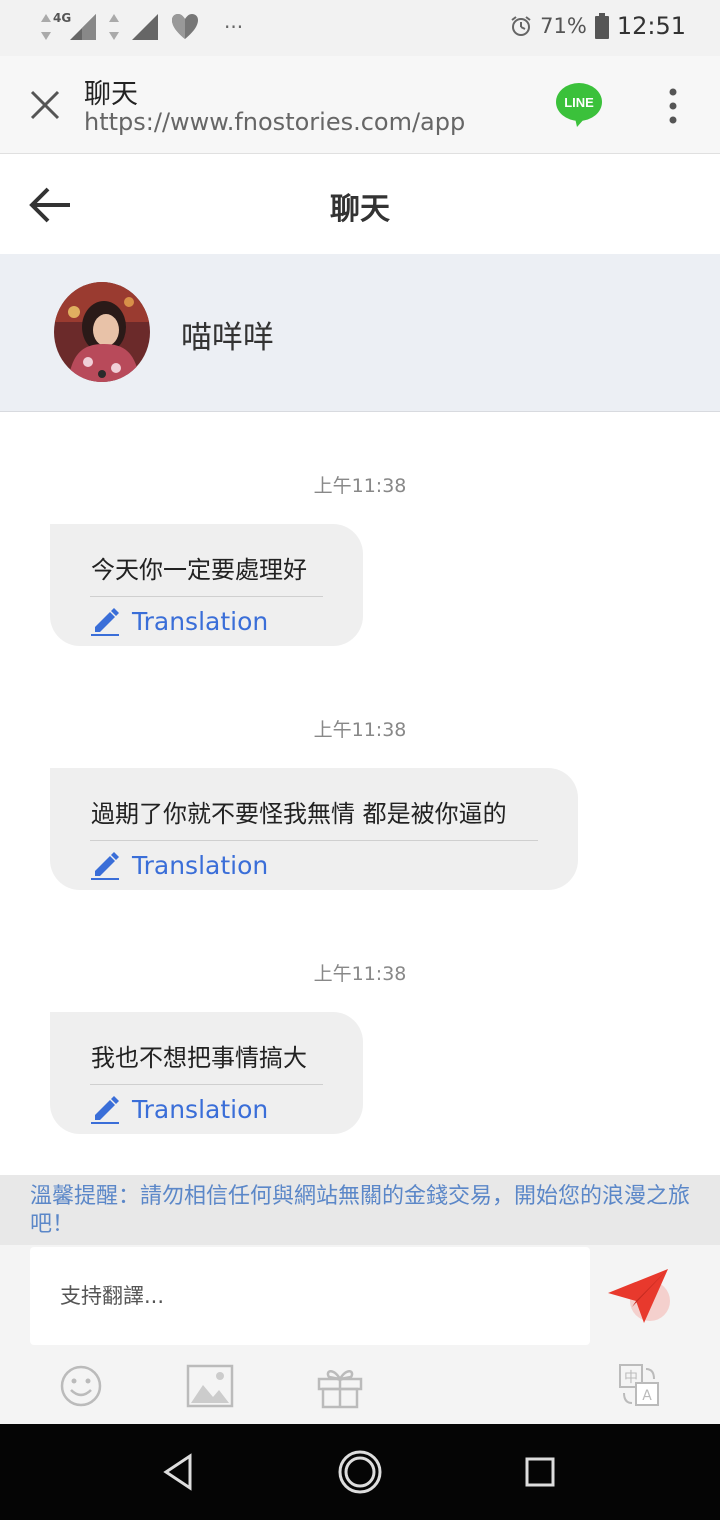 This screenshot has height=1520, width=720. Describe the element at coordinates (206, 1073) in the screenshot. I see `message-bubble: 我也不想把事情搞大 Translation` at that location.